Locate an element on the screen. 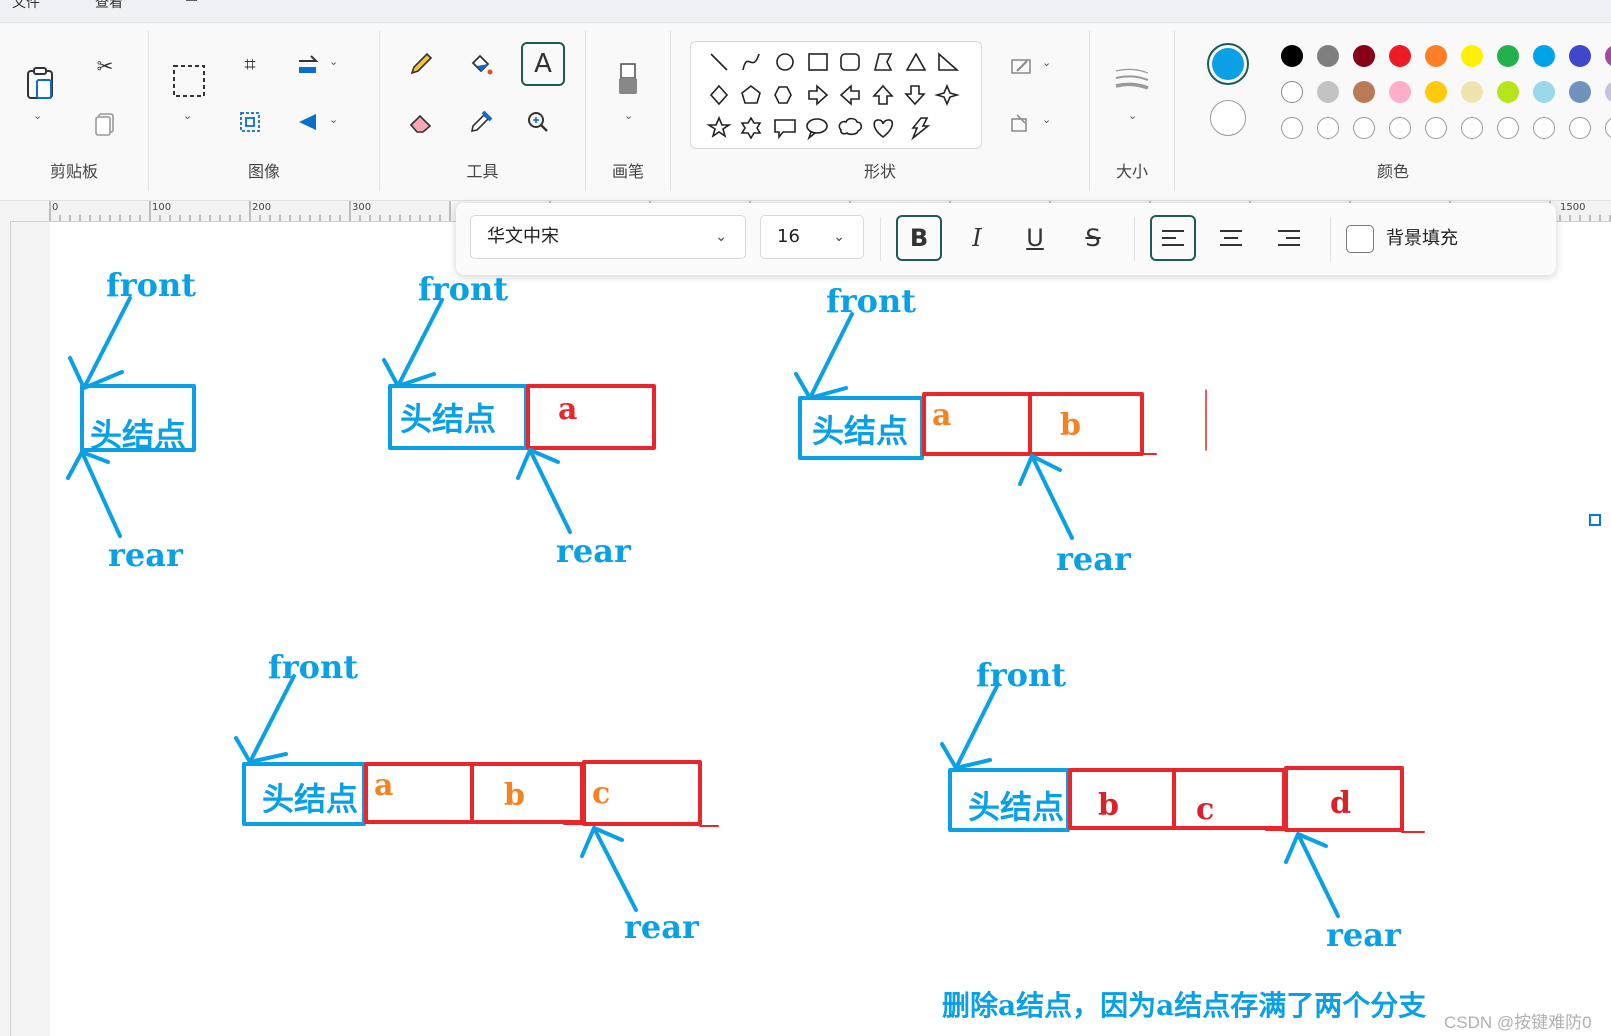 The width and height of the screenshot is (1611, 1036). node-b-label: b is located at coordinates (1070, 425).